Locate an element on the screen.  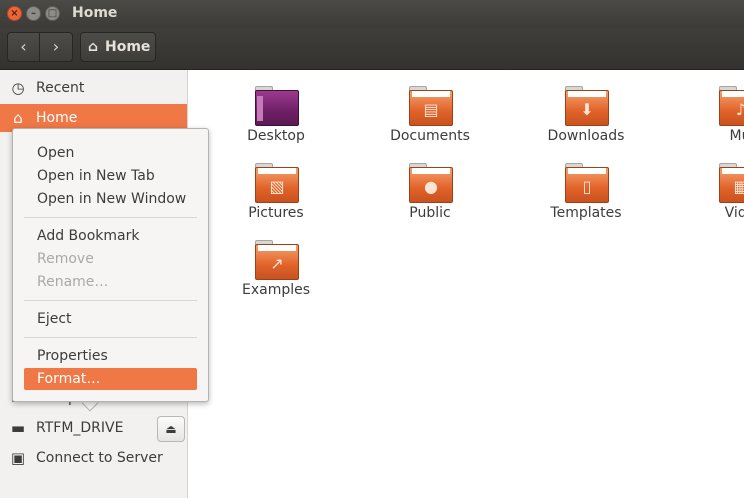
back-button: ‹ is located at coordinates (24, 47).